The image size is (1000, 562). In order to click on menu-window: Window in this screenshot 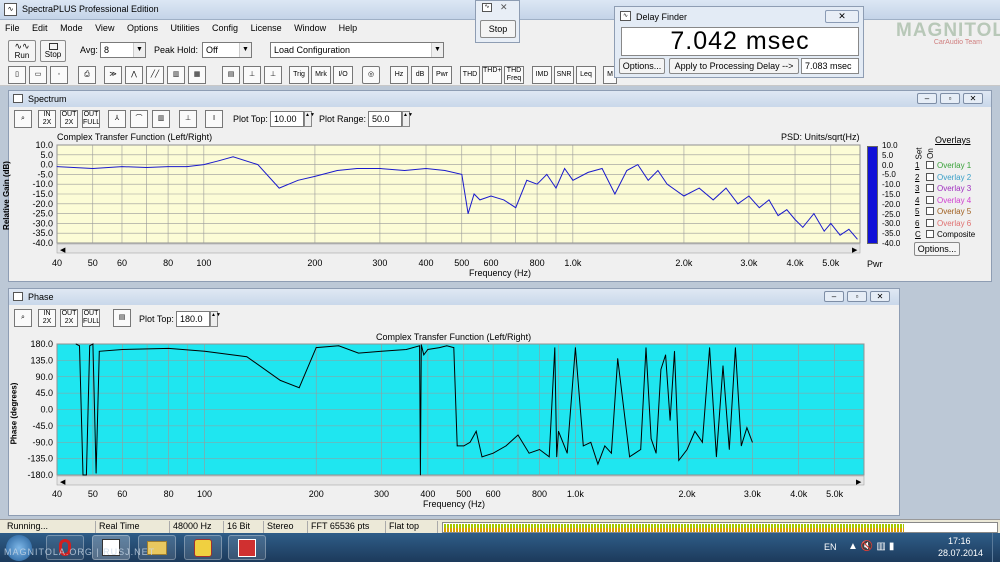, I will do `click(310, 26)`.